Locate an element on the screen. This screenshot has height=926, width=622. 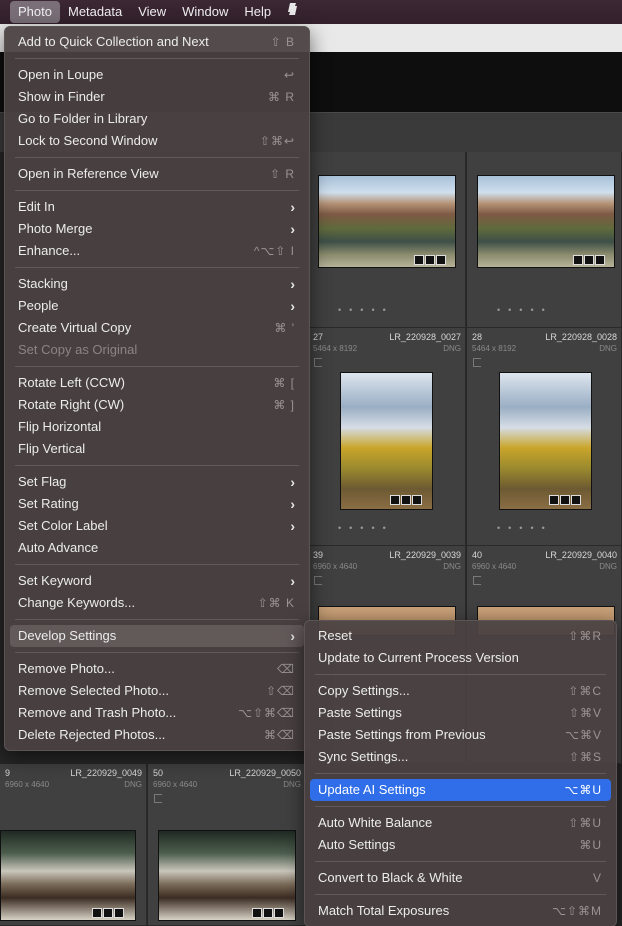
submenu-item-copy-settings: Copy Settings... ⇧⌘C is located at coordinates (460, 691).